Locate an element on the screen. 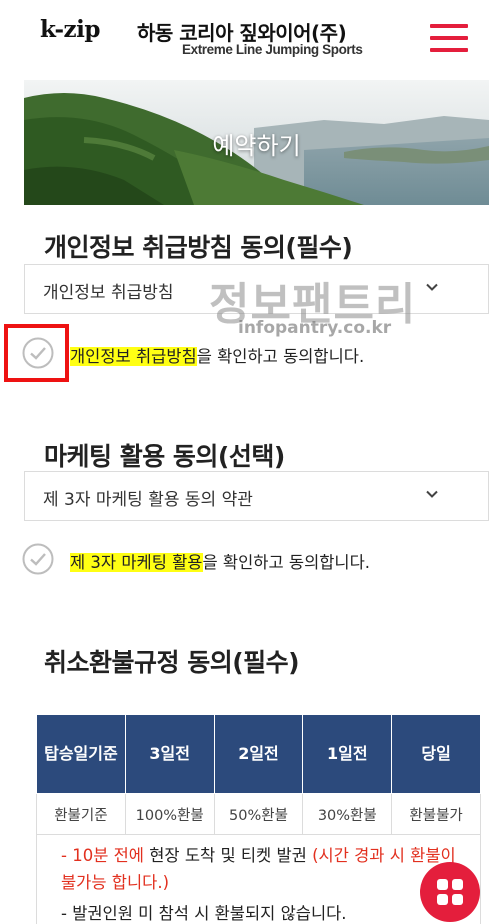 This screenshot has height=924, width=489. grid-menu-icon is located at coordinates (450, 892).